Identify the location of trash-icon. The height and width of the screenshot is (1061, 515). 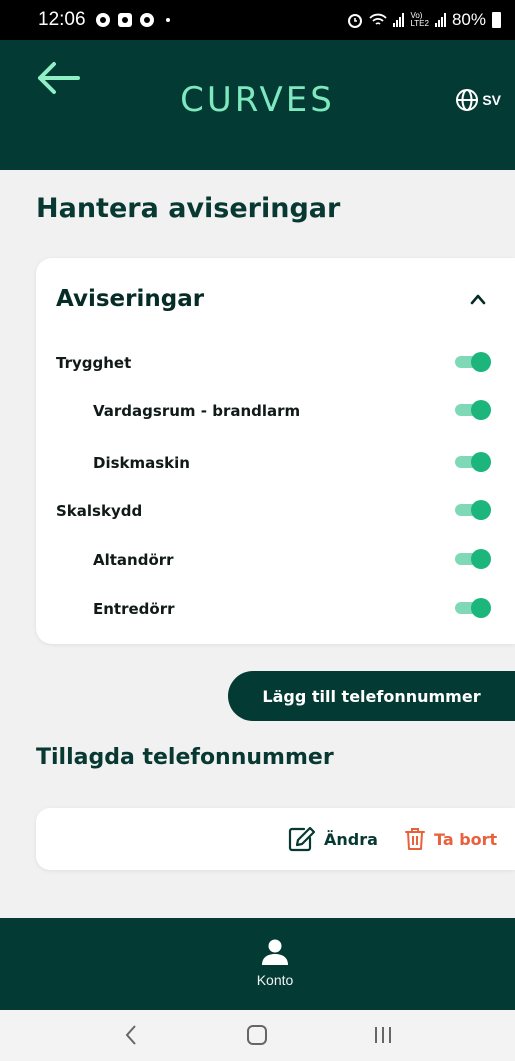
(415, 839).